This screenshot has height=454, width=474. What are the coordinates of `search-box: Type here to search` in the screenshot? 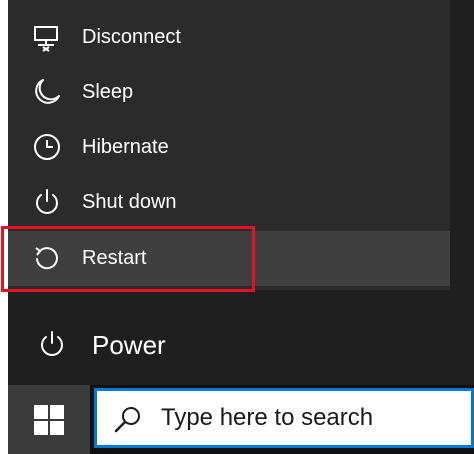 It's located at (284, 418).